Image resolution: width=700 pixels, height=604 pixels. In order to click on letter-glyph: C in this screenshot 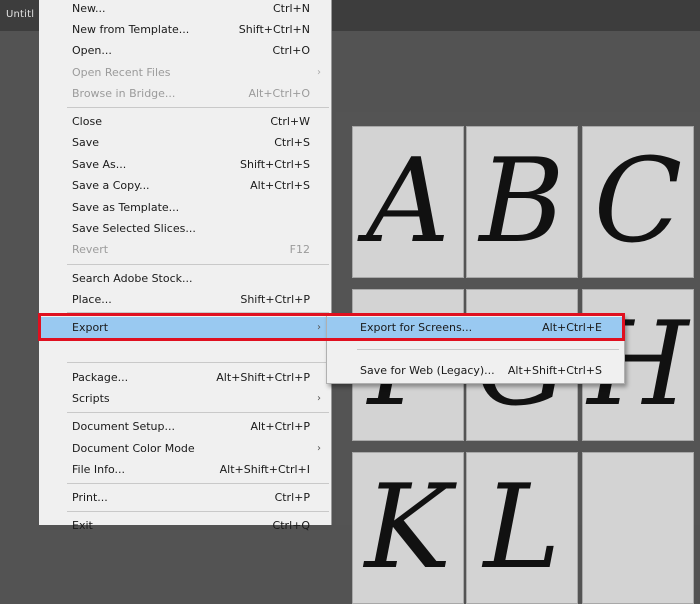, I will do `click(638, 201)`.